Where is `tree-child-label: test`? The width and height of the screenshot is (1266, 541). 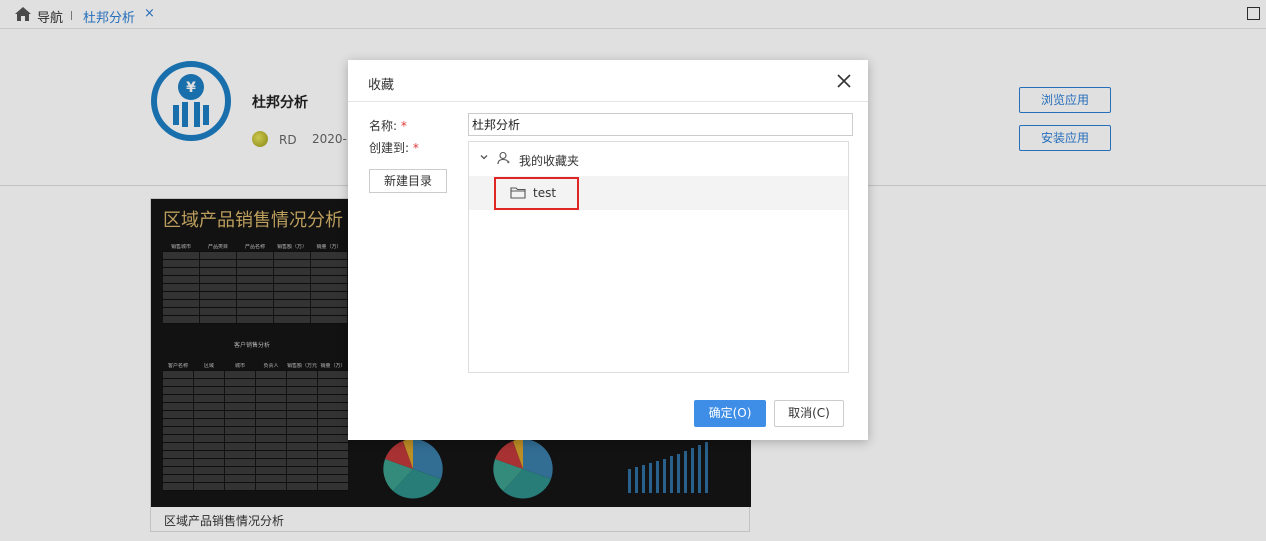 tree-child-label: test is located at coordinates (545, 193).